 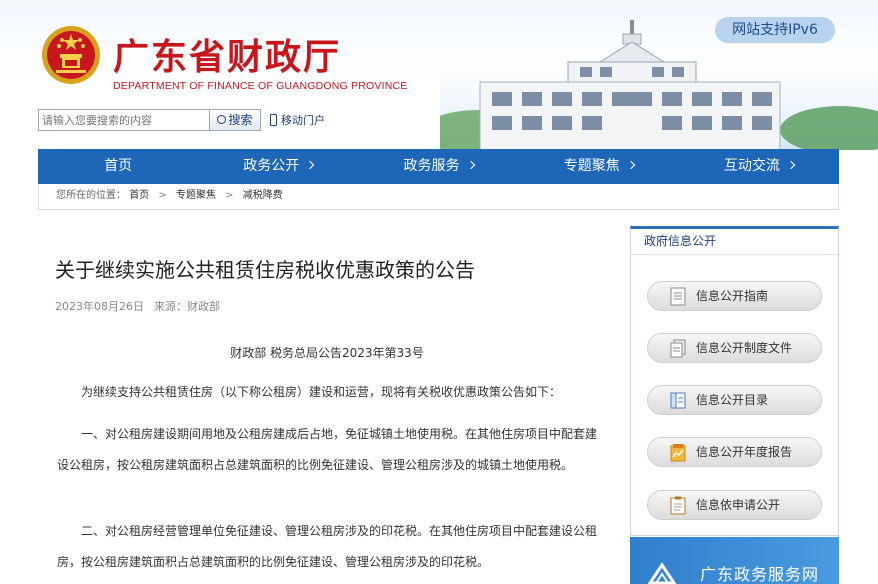 What do you see at coordinates (744, 452) in the screenshot?
I see `sidebar-button-label: 信息公开年度报告` at bounding box center [744, 452].